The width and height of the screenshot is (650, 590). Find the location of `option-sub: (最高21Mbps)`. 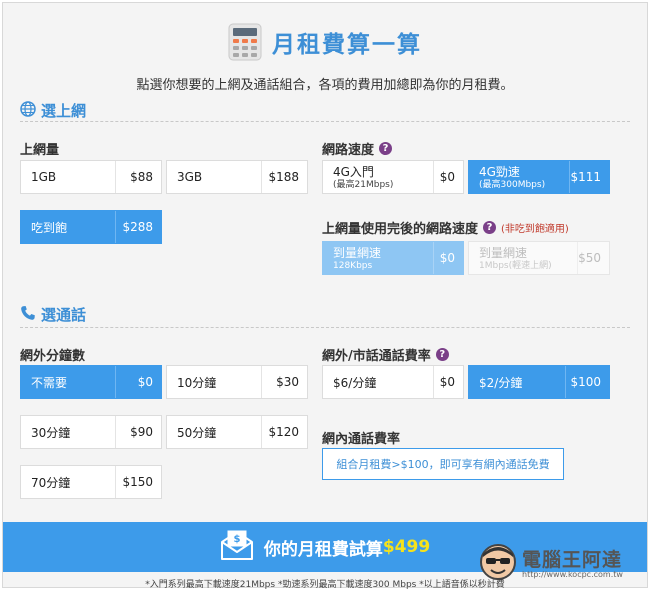

option-sub: (最高21Mbps) is located at coordinates (363, 185).